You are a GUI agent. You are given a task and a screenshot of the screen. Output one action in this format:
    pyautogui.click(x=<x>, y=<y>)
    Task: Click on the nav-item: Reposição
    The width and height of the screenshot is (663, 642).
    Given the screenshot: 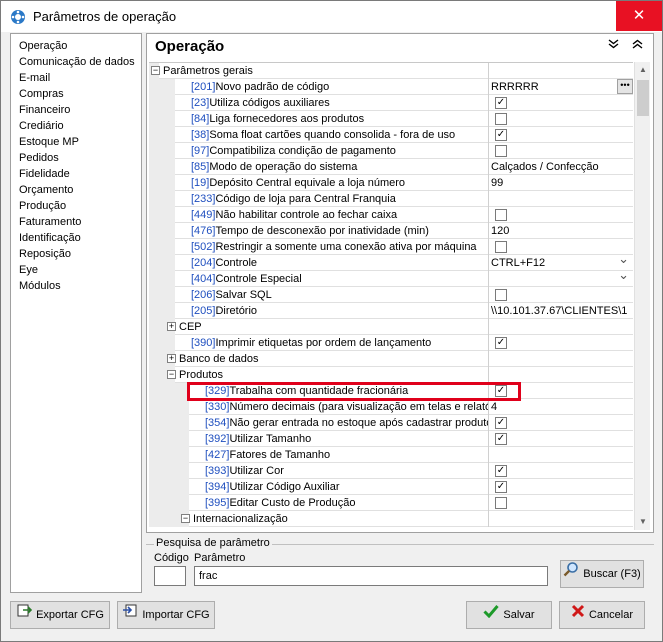 What is the action you would take?
    pyautogui.click(x=76, y=254)
    